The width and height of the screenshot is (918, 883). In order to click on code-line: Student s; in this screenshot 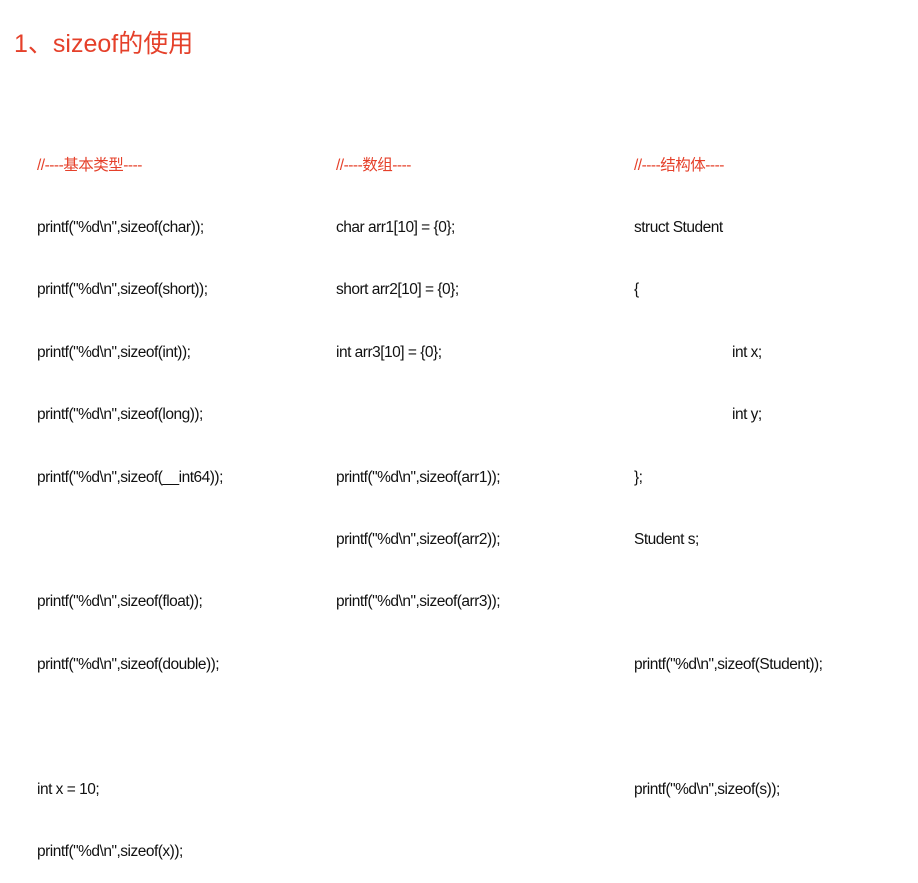, I will do `click(666, 539)`.